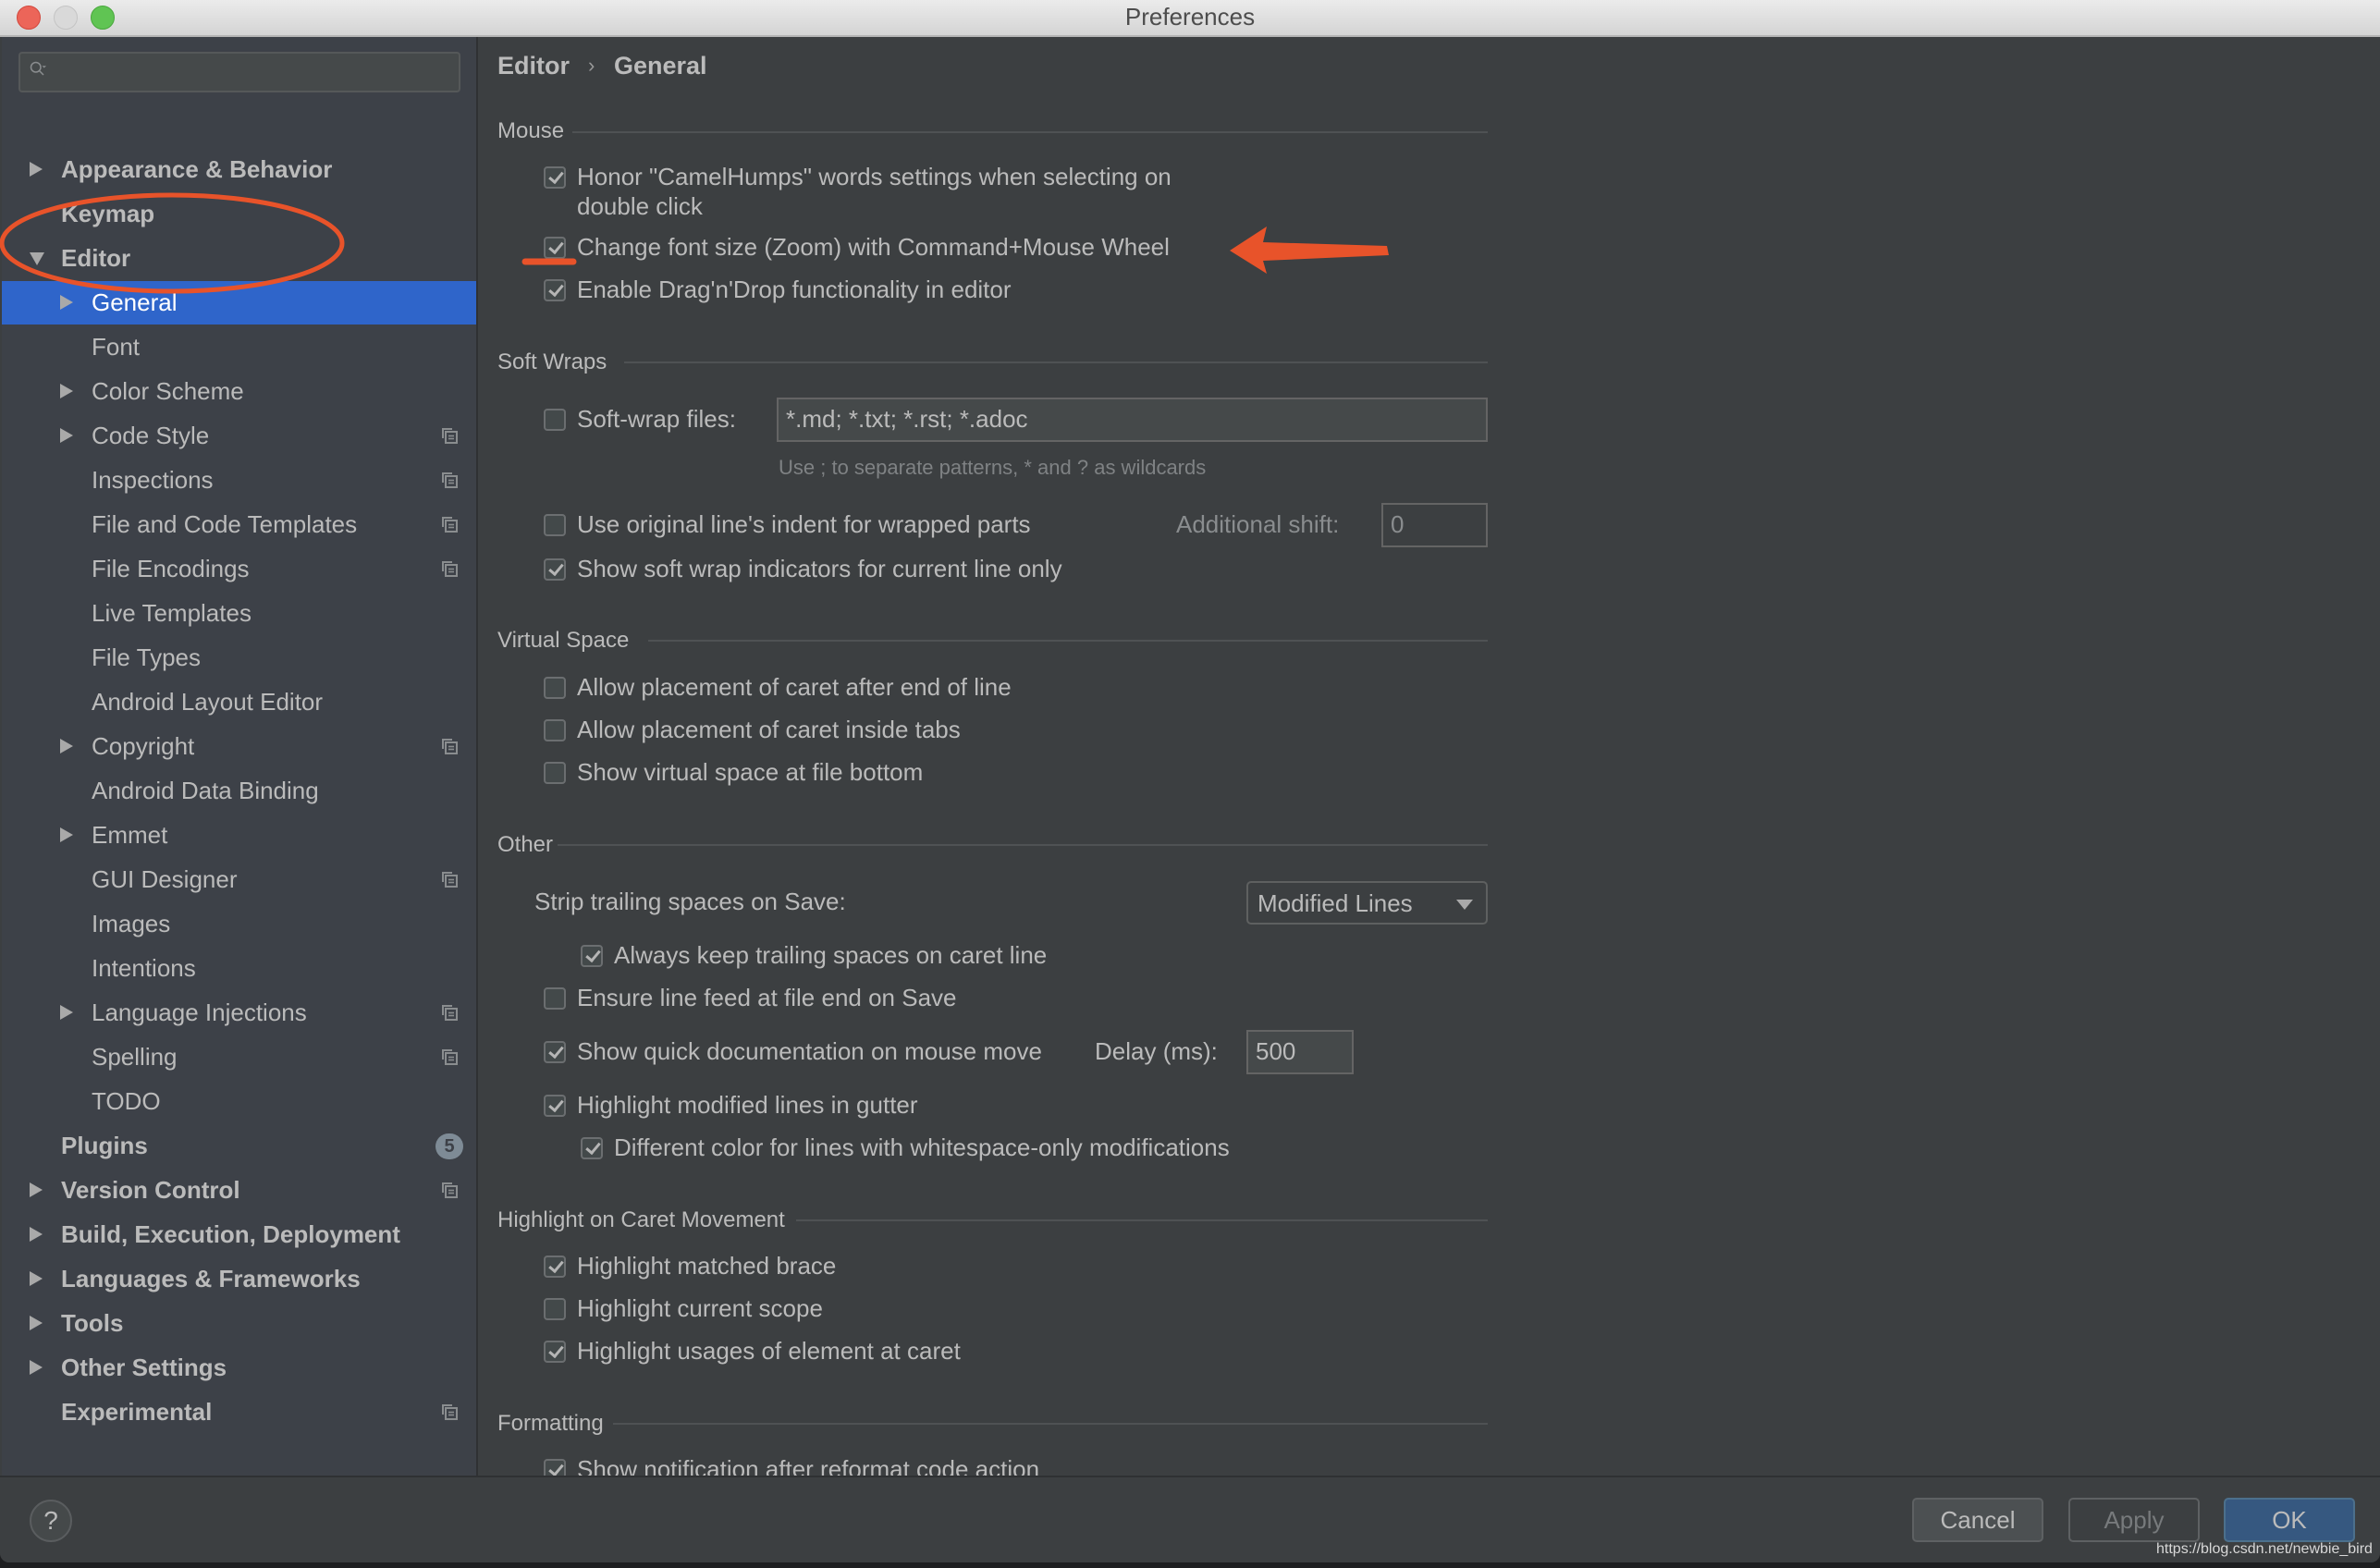  Describe the element at coordinates (239, 1013) in the screenshot. I see `sidebar-item-language-injections: Language Injections` at that location.